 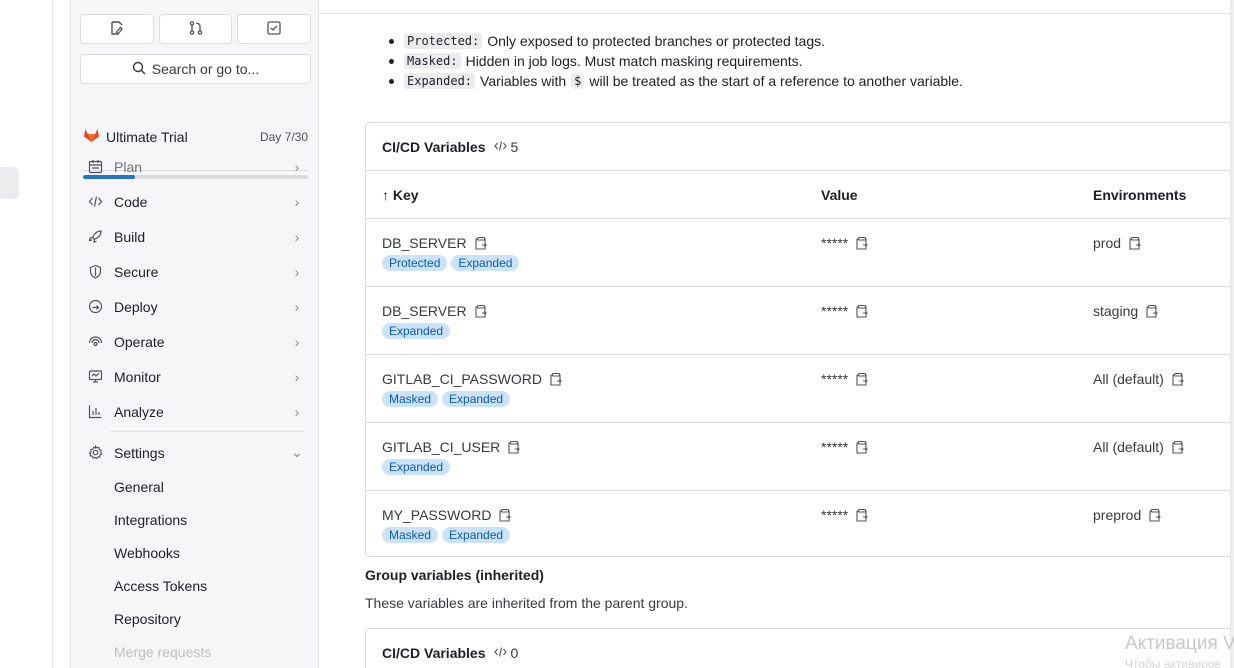 I want to click on sidebar-item-label: Settings, so click(x=139, y=452).